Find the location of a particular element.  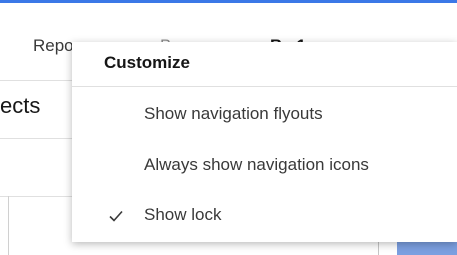

panel-title: ects is located at coordinates (20, 105).